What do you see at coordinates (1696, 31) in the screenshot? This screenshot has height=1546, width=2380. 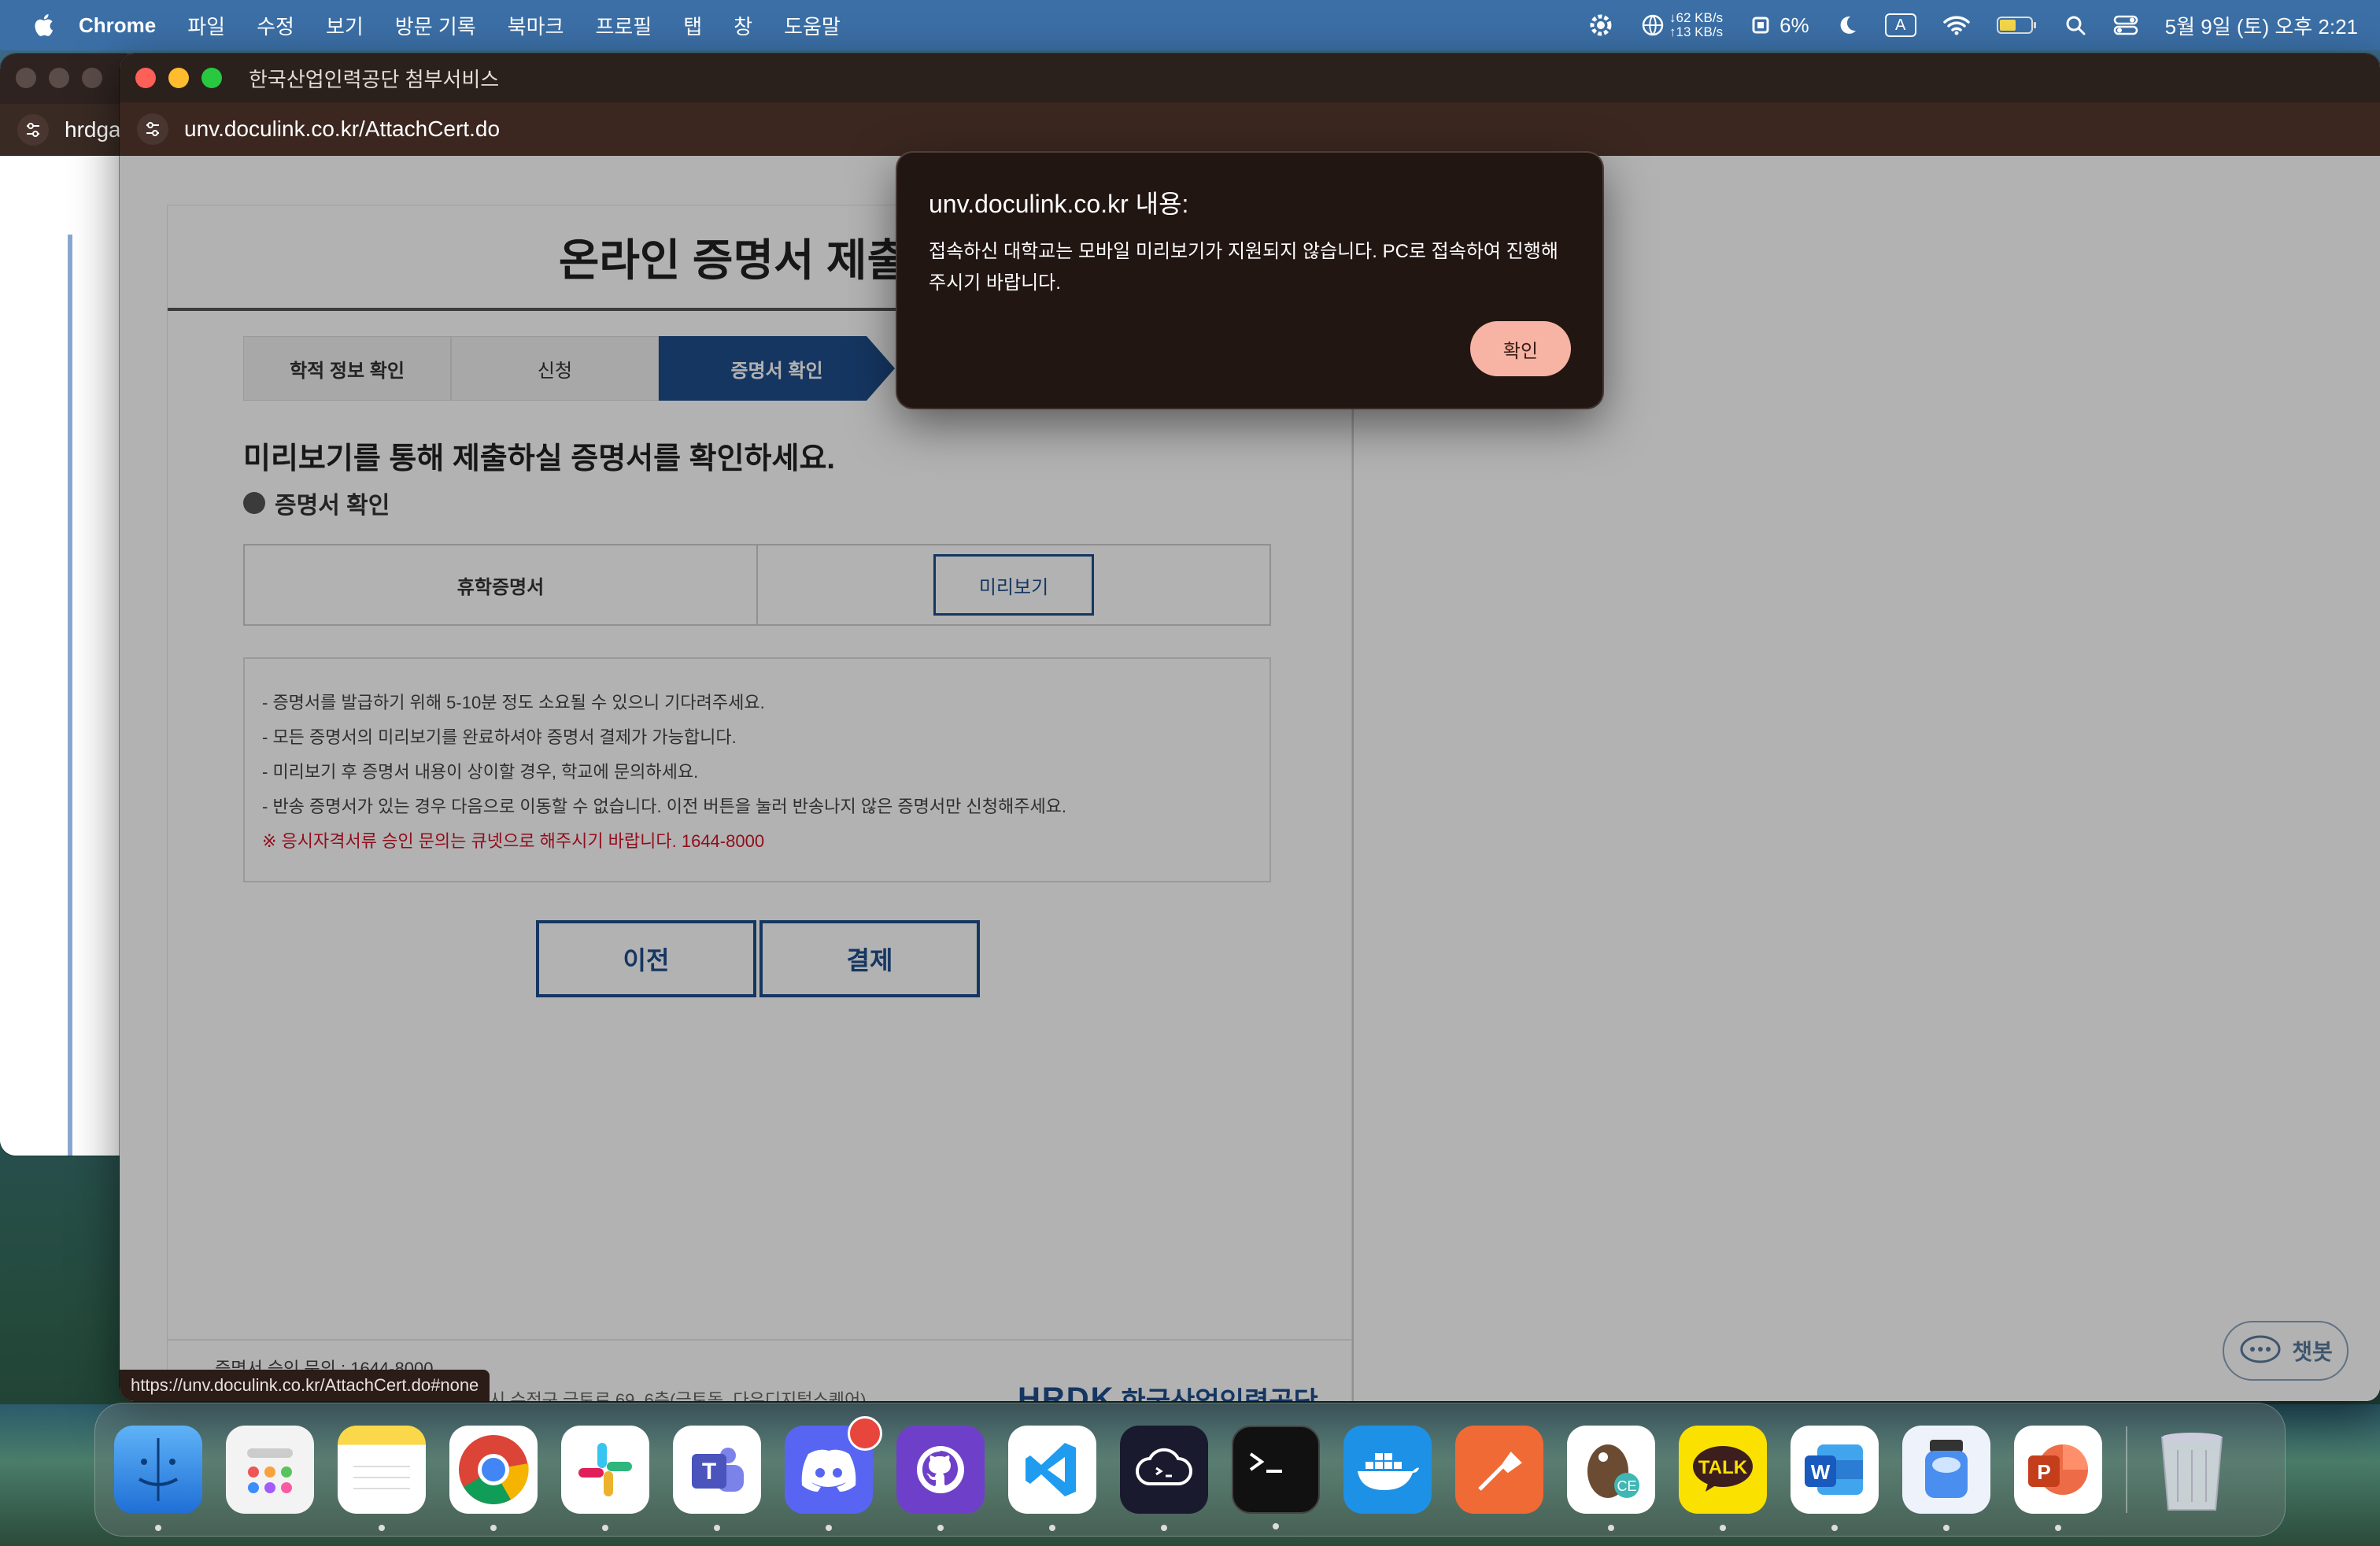 I see `net-up-rate: ↑13 KB/s` at bounding box center [1696, 31].